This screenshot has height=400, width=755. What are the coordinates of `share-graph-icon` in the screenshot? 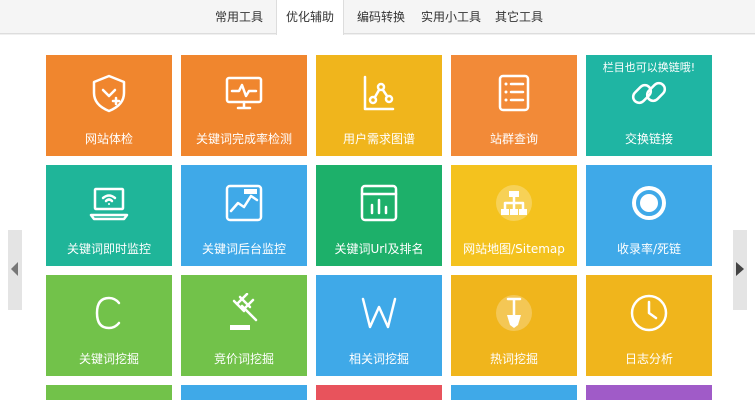 It's located at (379, 93).